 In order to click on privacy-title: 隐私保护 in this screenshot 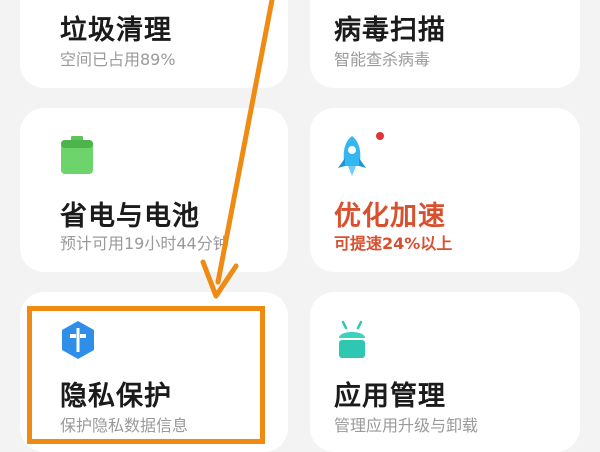, I will do `click(116, 396)`.